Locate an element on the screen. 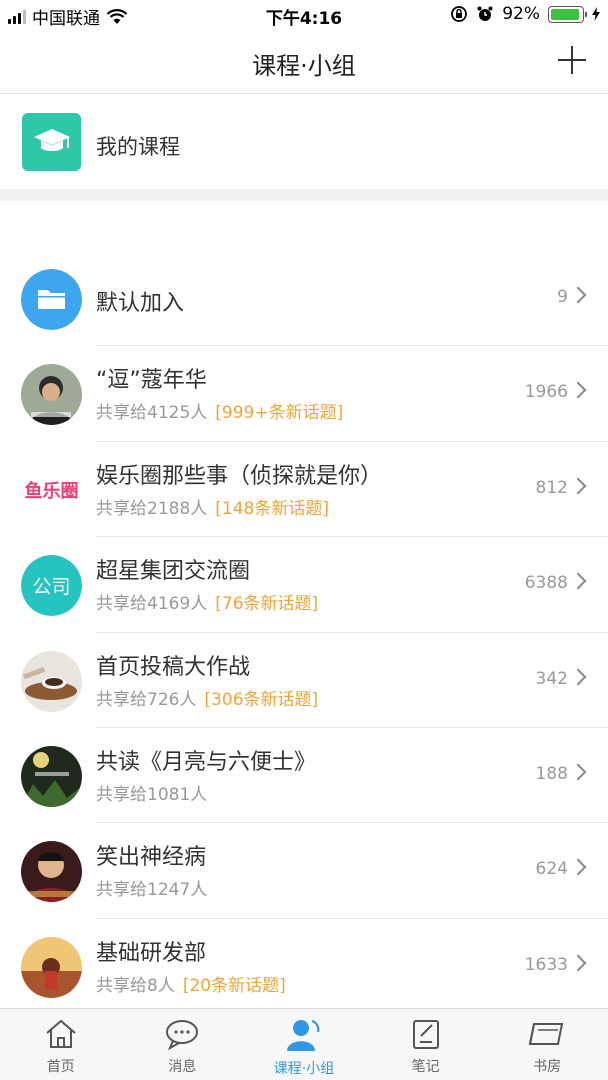  bookshelf-icon is located at coordinates (547, 1031).